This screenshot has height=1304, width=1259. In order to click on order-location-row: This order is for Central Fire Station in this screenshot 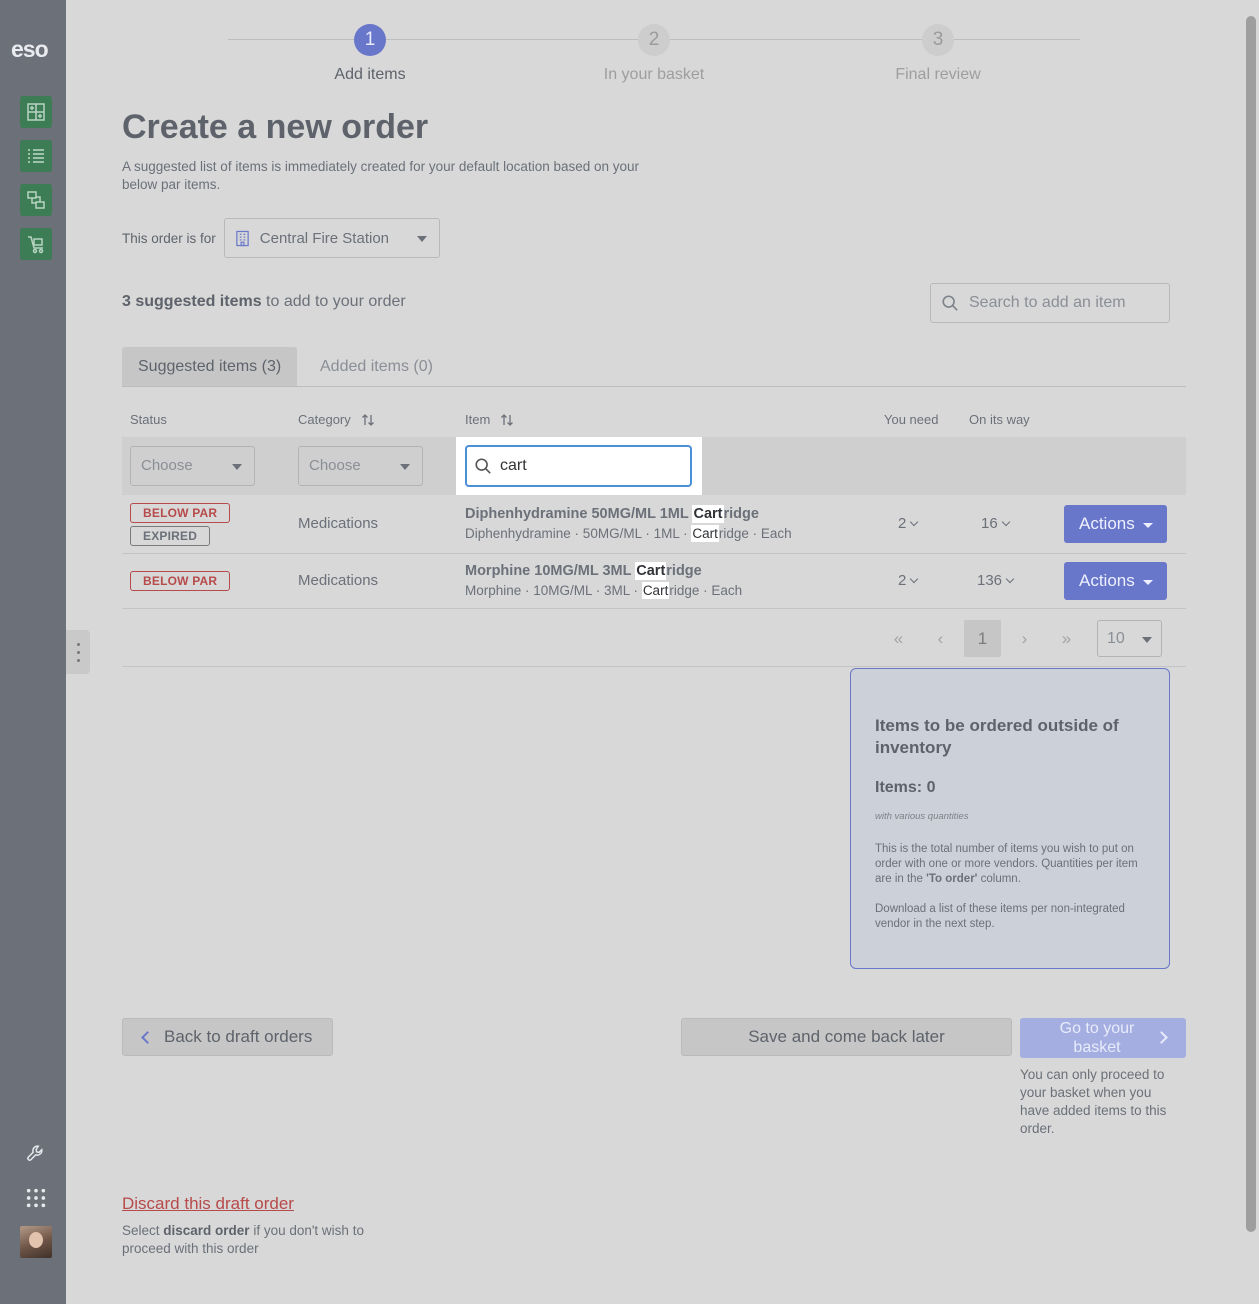, I will do `click(281, 238)`.